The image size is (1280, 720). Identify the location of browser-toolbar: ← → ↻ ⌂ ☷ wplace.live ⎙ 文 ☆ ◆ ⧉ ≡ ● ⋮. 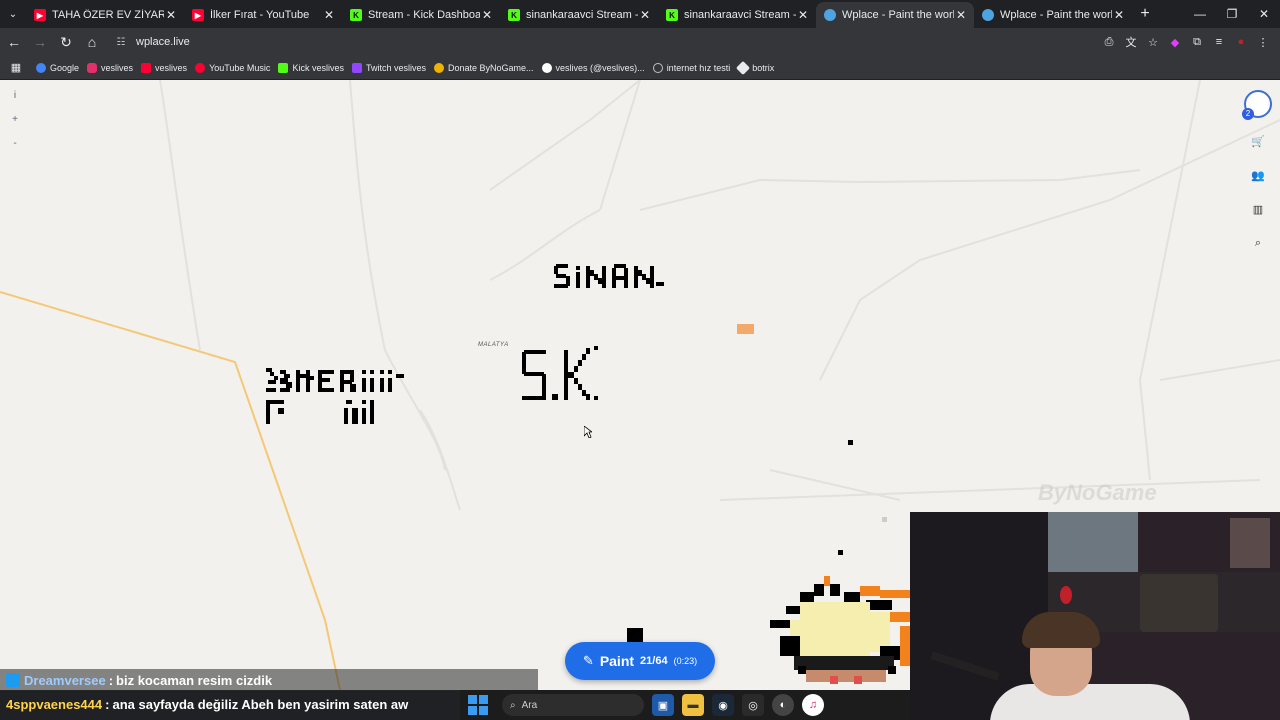
(640, 42).